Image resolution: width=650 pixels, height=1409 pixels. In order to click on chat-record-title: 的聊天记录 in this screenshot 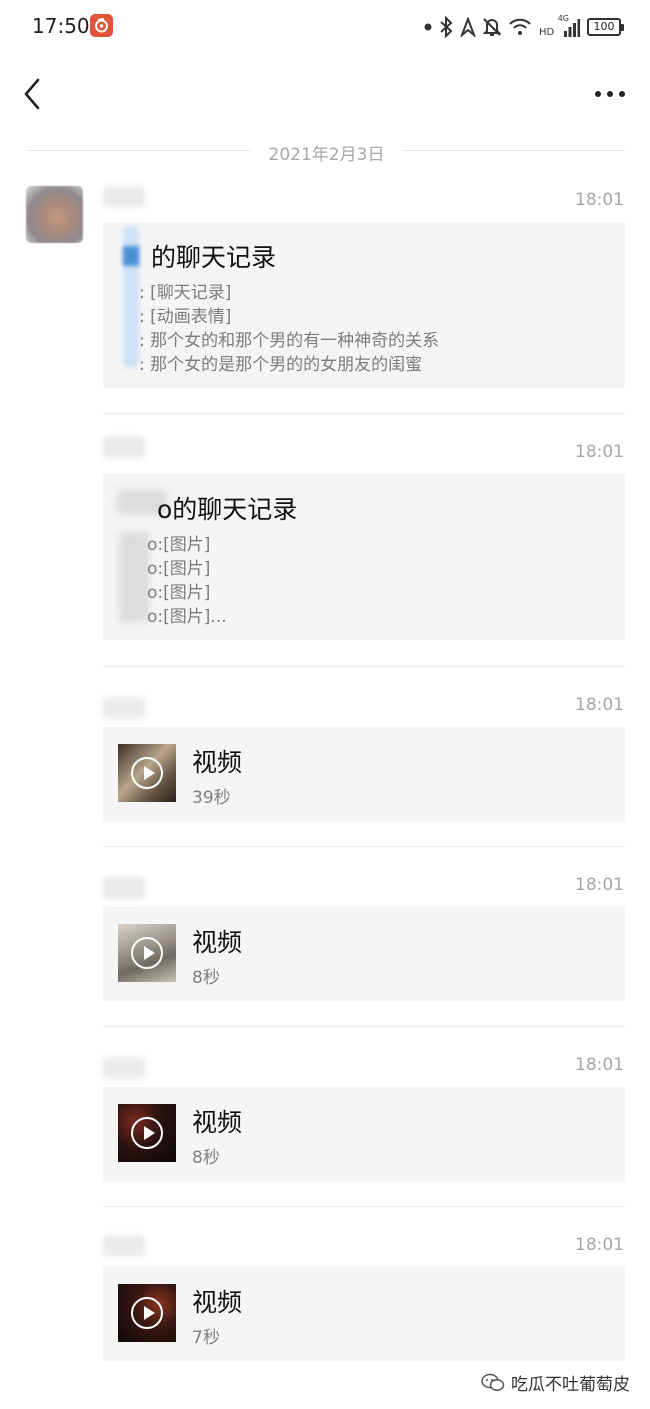, I will do `click(214, 257)`.